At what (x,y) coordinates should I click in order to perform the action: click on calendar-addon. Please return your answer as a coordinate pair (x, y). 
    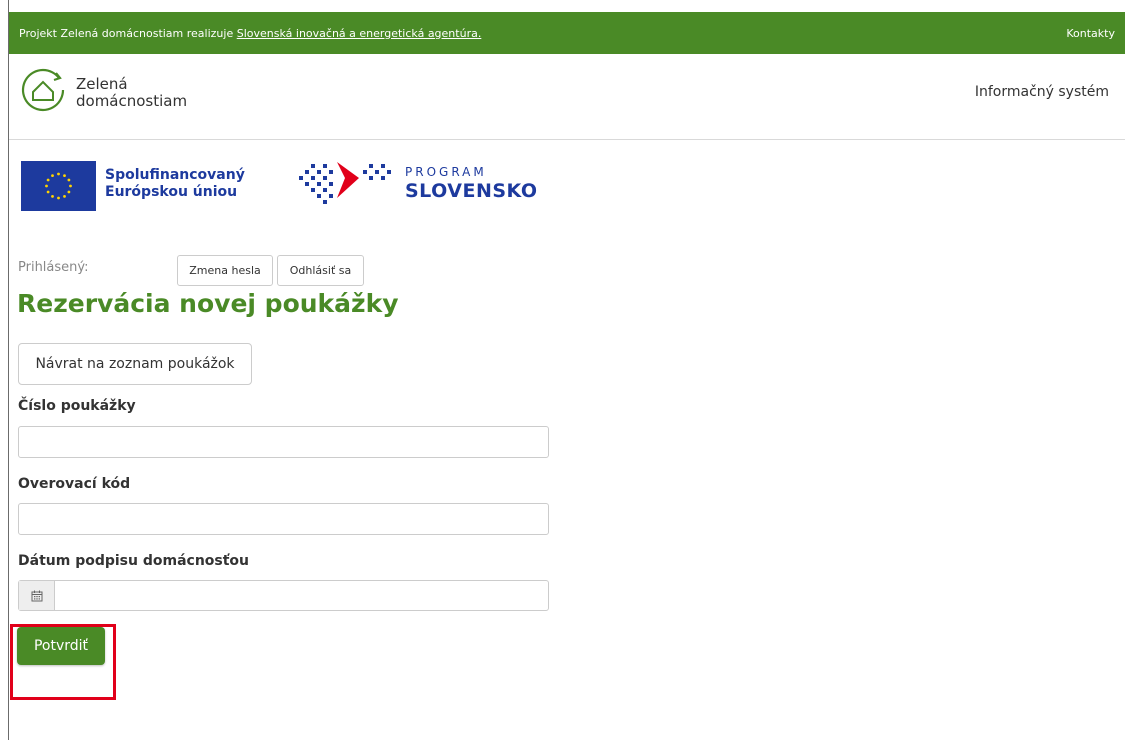
    Looking at the image, I should click on (37, 595).